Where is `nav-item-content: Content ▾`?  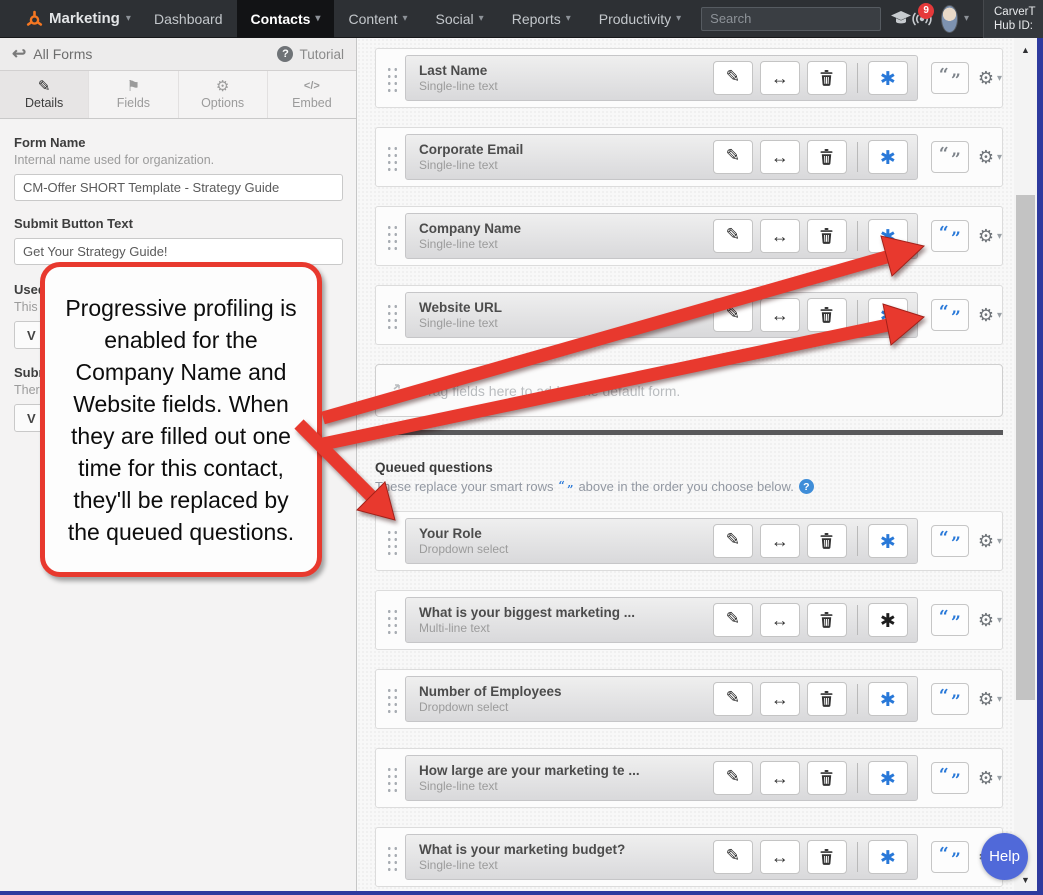 nav-item-content: Content ▾ is located at coordinates (377, 19).